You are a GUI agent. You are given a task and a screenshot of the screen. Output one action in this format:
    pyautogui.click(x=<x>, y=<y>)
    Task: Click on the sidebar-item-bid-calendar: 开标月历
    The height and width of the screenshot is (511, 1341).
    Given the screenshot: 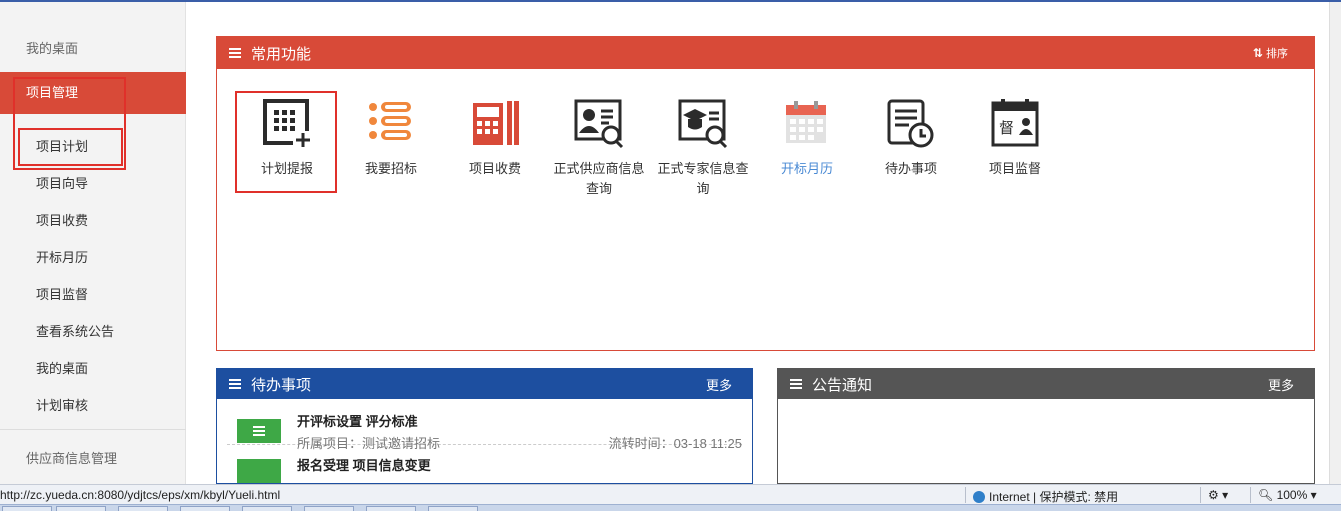 What is the action you would take?
    pyautogui.click(x=62, y=256)
    